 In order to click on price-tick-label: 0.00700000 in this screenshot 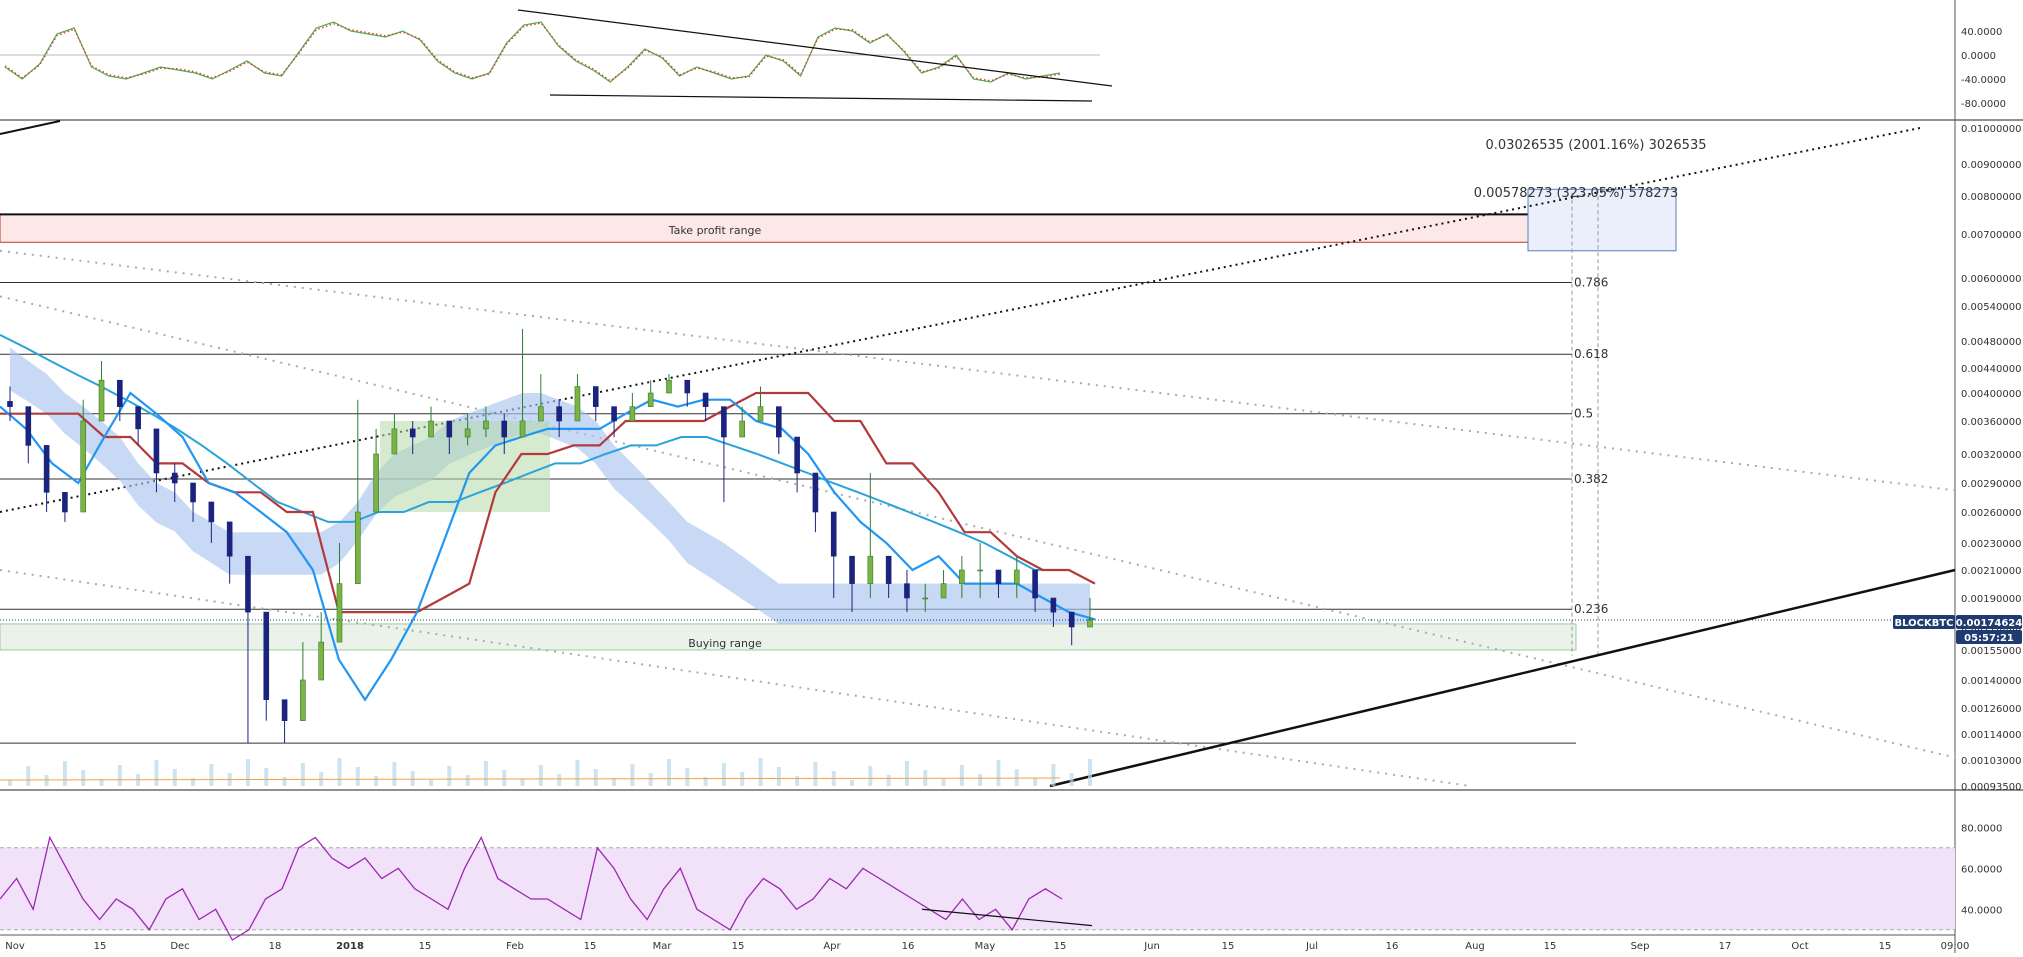, I will do `click(1991, 235)`.